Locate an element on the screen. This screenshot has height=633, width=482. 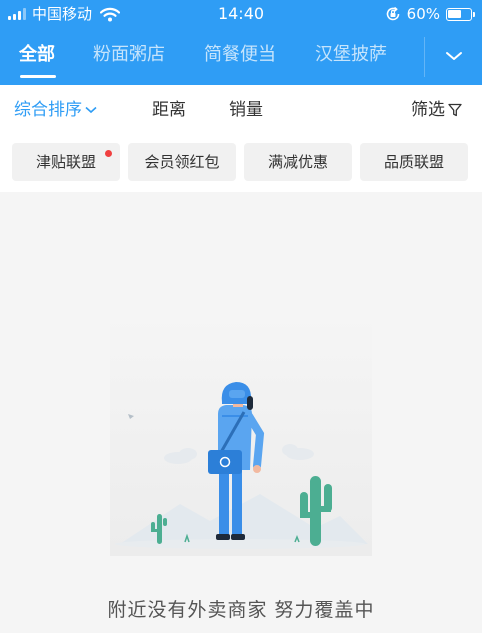
battery-icon is located at coordinates (460, 14).